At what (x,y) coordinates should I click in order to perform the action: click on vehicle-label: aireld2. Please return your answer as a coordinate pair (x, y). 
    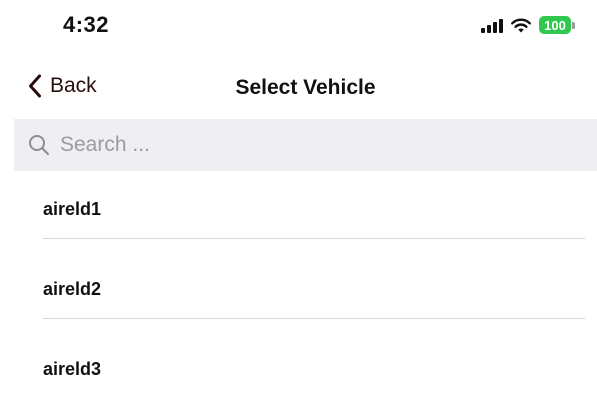
    Looking at the image, I should click on (72, 289).